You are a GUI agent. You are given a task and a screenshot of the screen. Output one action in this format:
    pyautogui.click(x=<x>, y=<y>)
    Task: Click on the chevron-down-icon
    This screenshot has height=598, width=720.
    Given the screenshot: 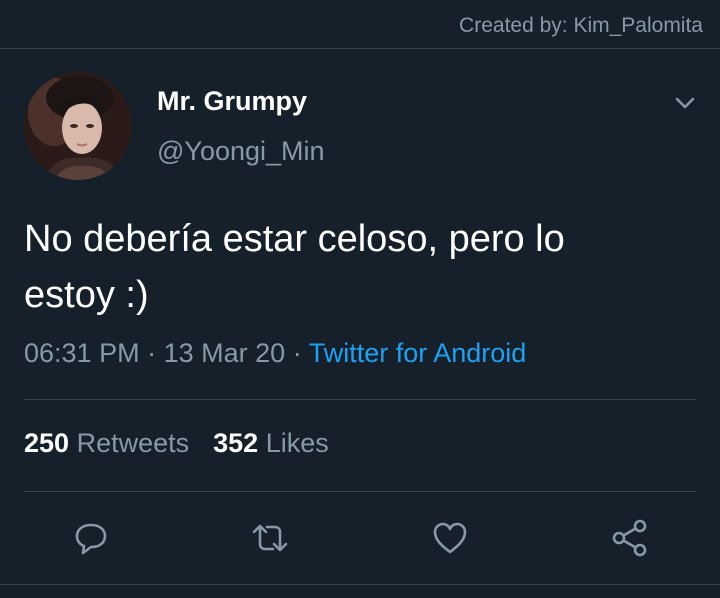 What is the action you would take?
    pyautogui.click(x=685, y=103)
    